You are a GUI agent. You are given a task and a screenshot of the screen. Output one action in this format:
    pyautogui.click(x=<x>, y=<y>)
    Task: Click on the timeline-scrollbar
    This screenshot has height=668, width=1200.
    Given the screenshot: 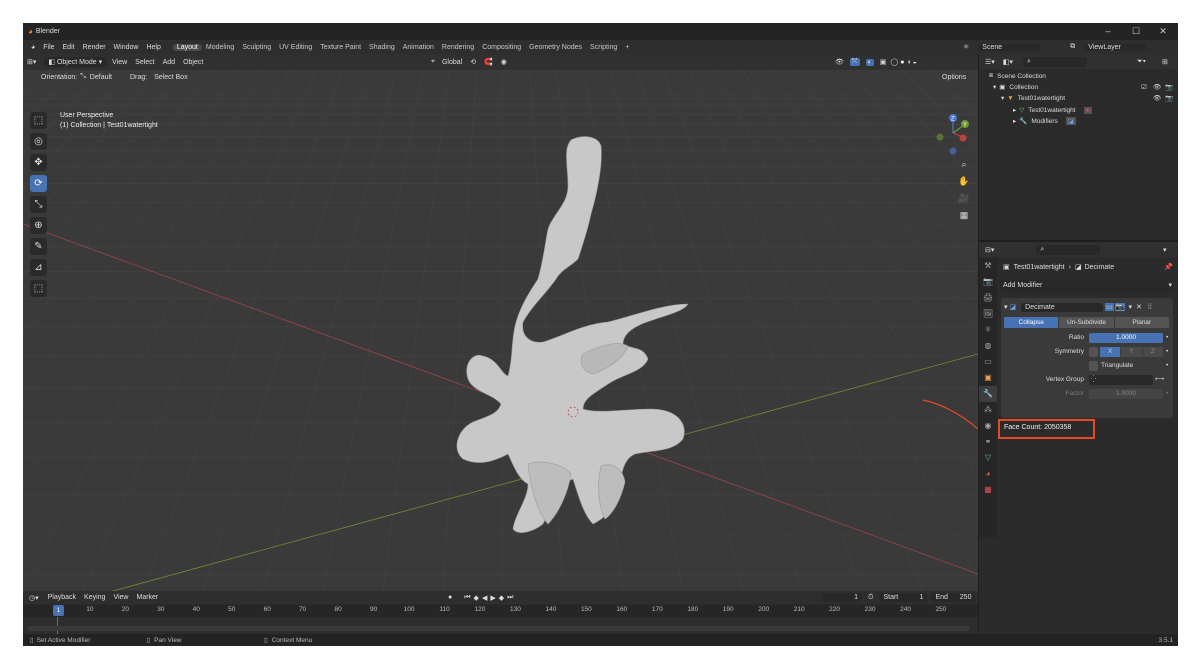 What is the action you would take?
    pyautogui.click(x=498, y=628)
    